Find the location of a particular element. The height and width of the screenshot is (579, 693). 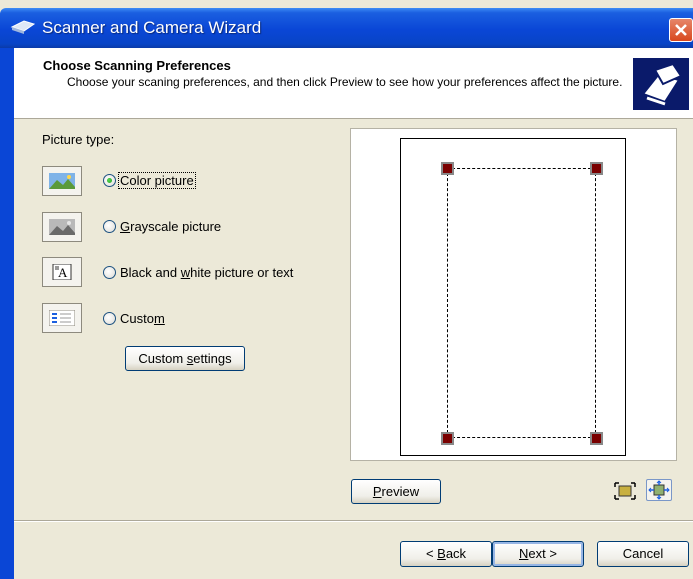

selection-handle-top-left is located at coordinates (447, 168).